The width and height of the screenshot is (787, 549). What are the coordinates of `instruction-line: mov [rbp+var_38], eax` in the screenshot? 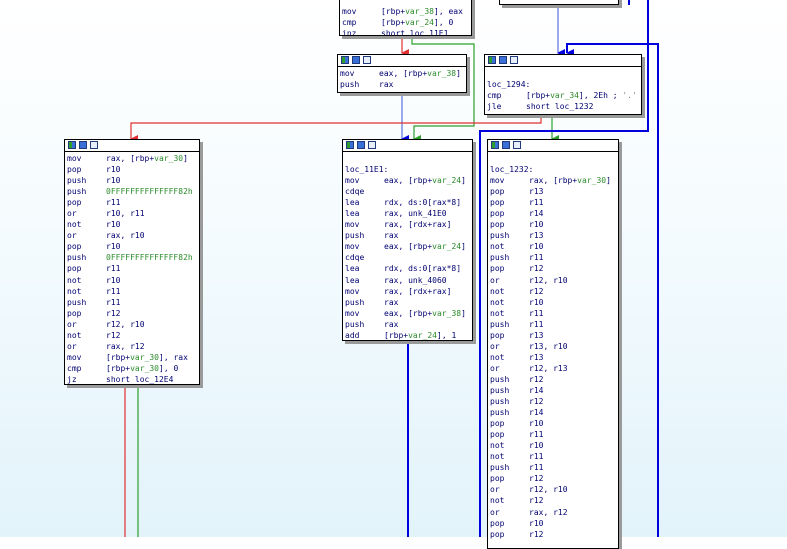 It's located at (405, 11).